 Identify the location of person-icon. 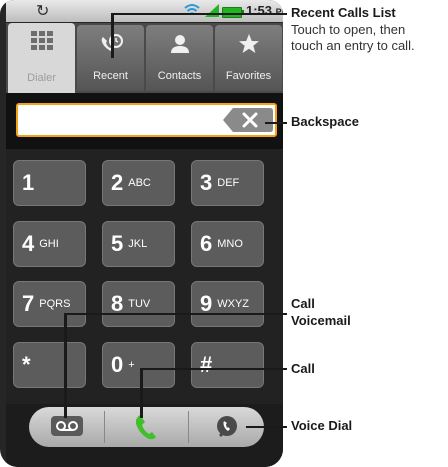
(179, 44).